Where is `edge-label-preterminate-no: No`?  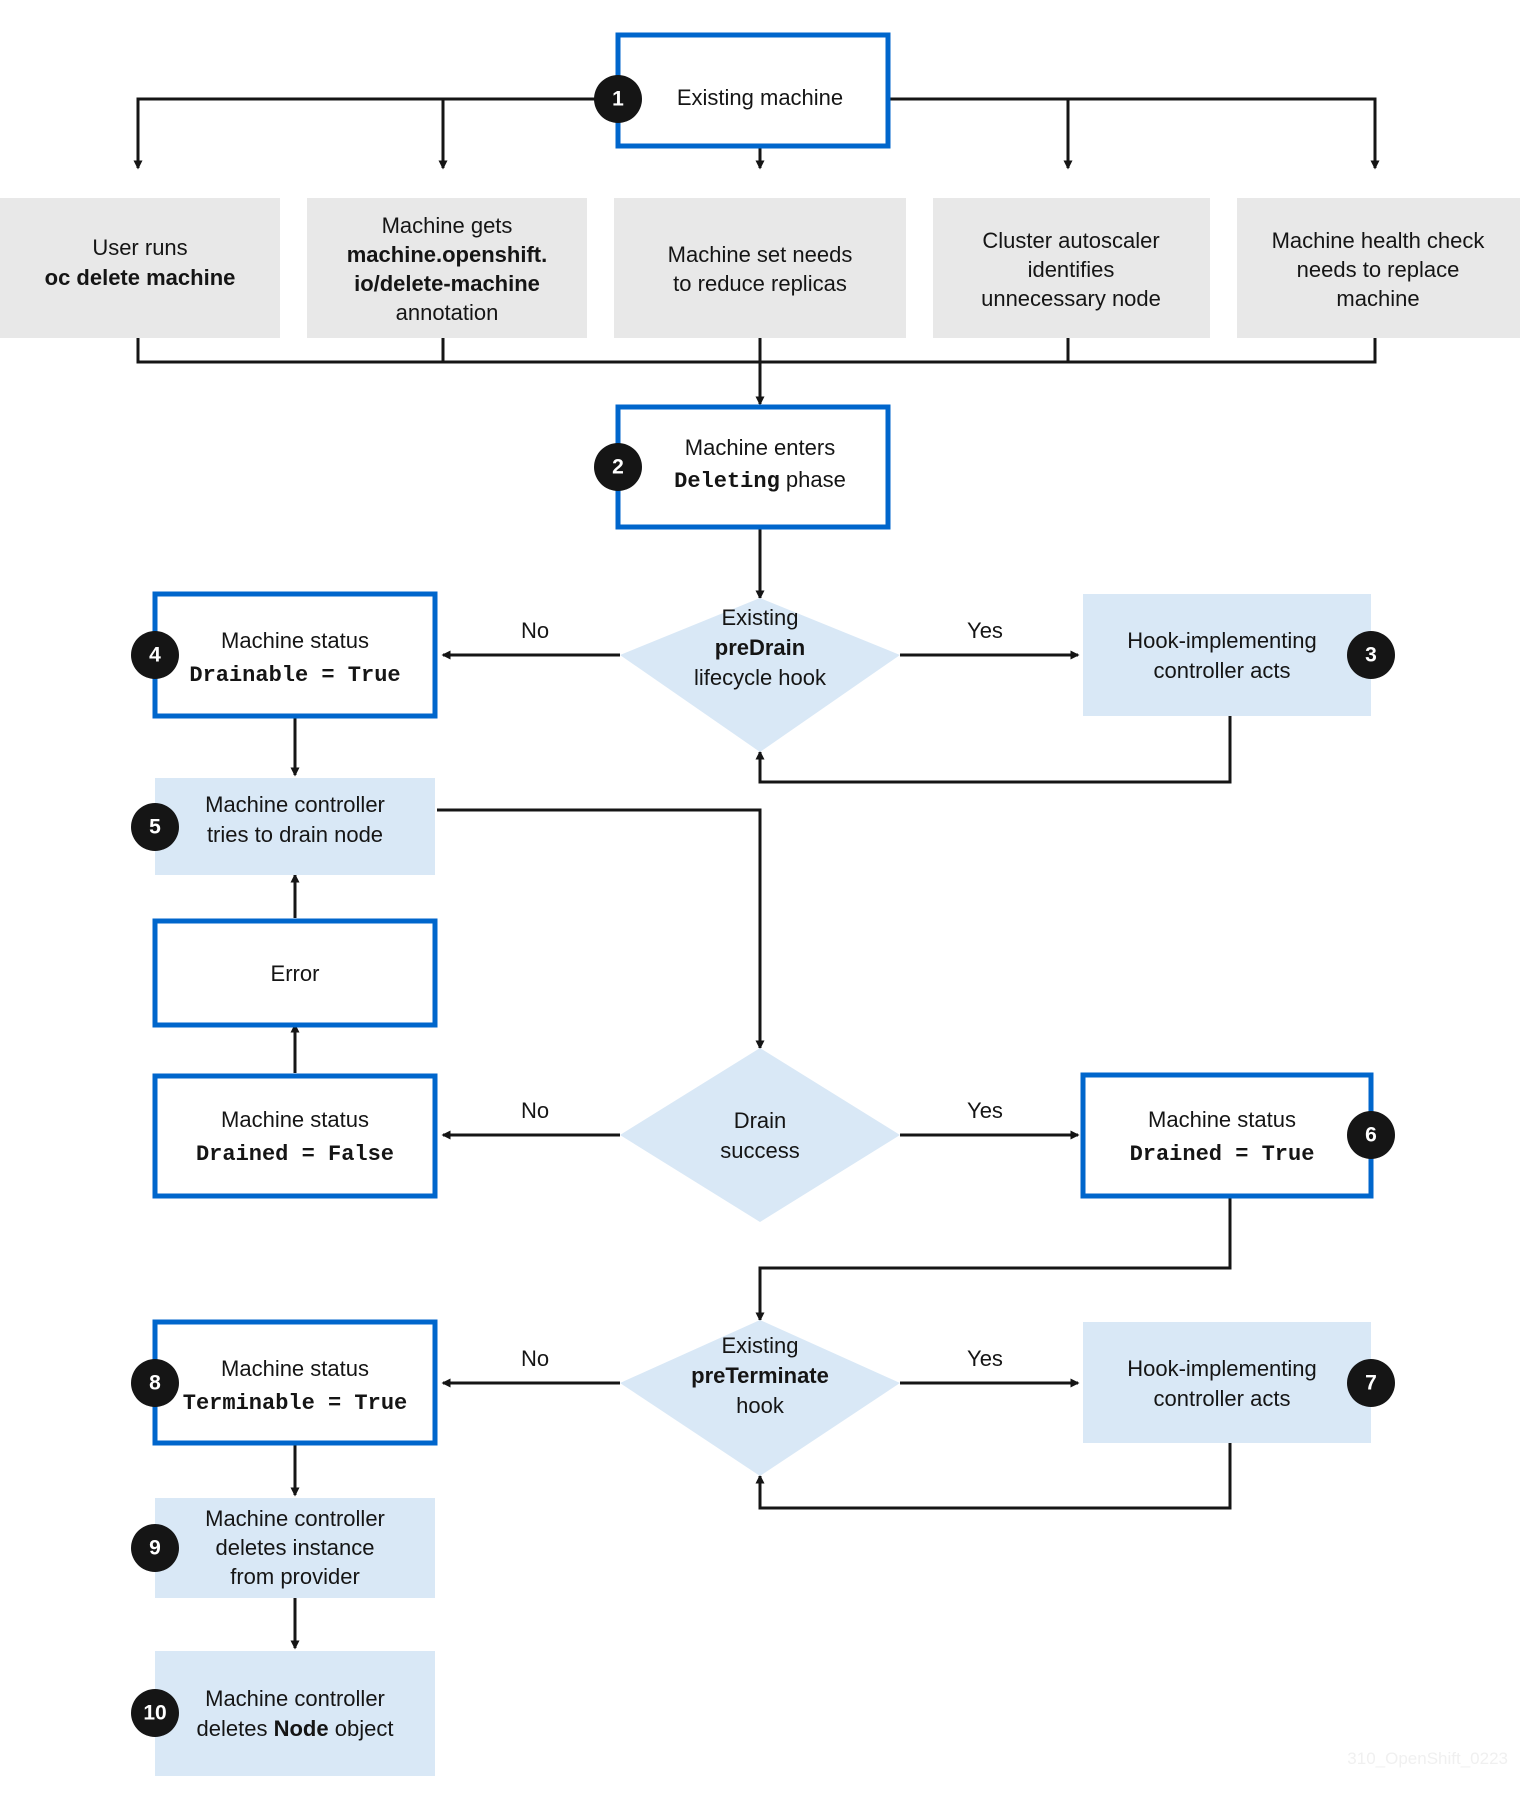 edge-label-preterminate-no: No is located at coordinates (535, 1358).